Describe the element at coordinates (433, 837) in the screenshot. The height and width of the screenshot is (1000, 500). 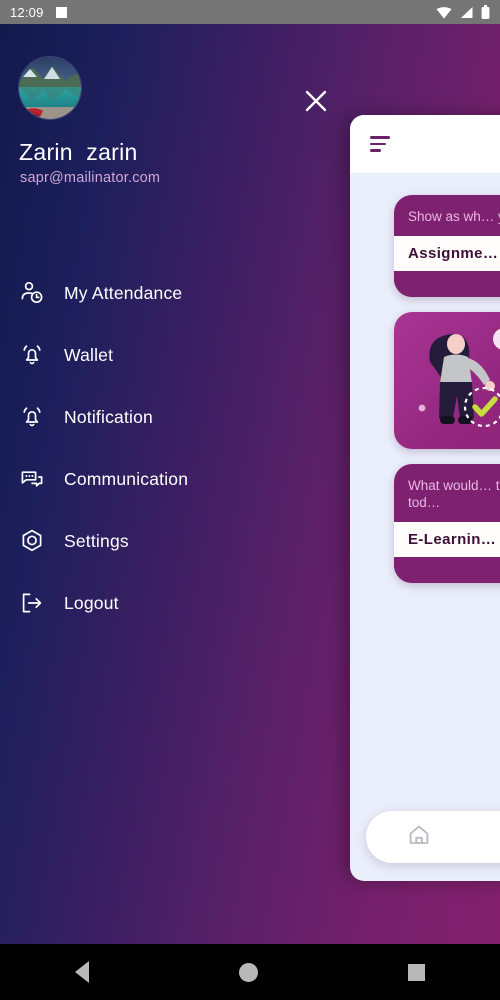
I see `bottom-navigation-bar` at that location.